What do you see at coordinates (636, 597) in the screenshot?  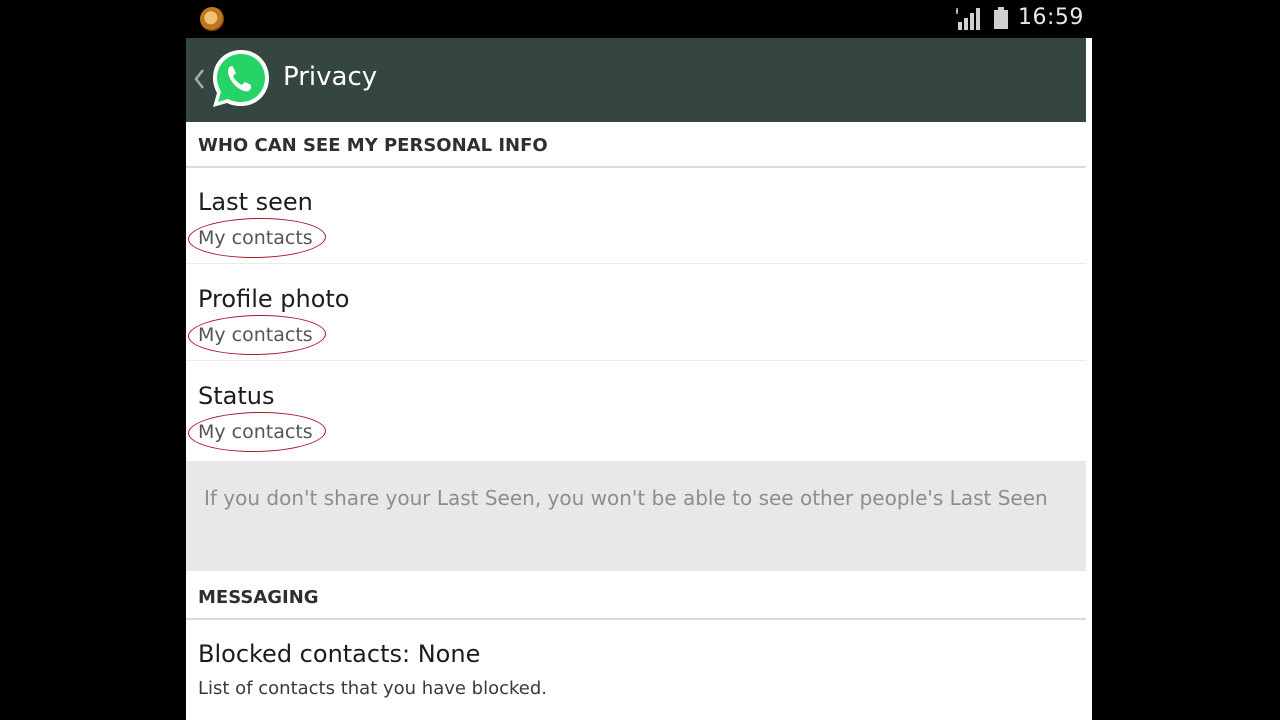 I see `section-header-messaging: MESSAGING` at bounding box center [636, 597].